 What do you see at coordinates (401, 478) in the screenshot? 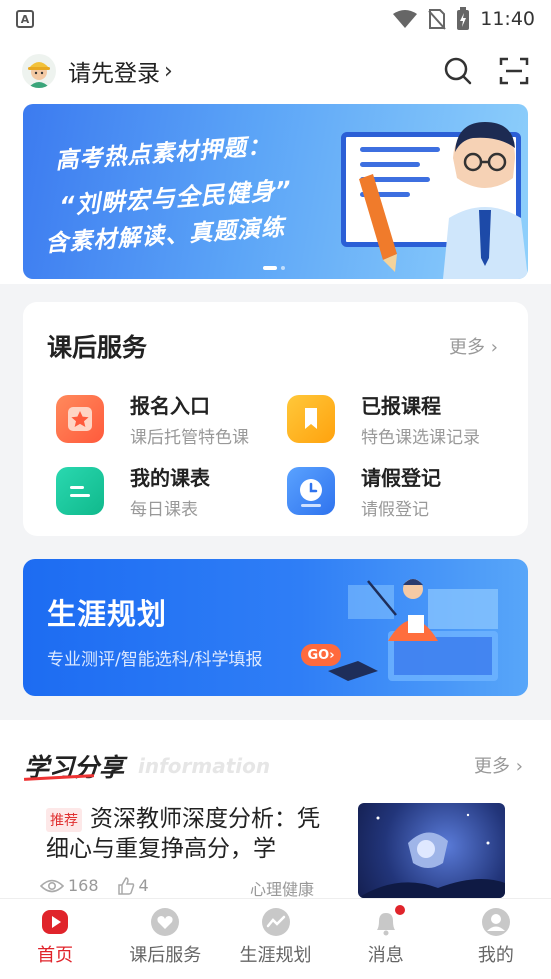
I see `service-name: 请假登记` at bounding box center [401, 478].